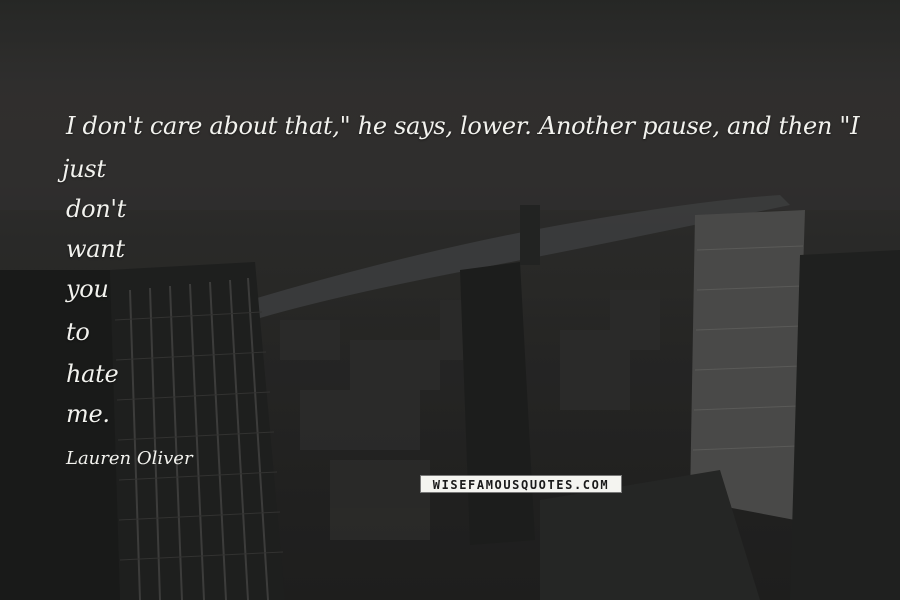 The image size is (900, 600). What do you see at coordinates (92, 374) in the screenshot?
I see `quote-line-7: hate` at bounding box center [92, 374].